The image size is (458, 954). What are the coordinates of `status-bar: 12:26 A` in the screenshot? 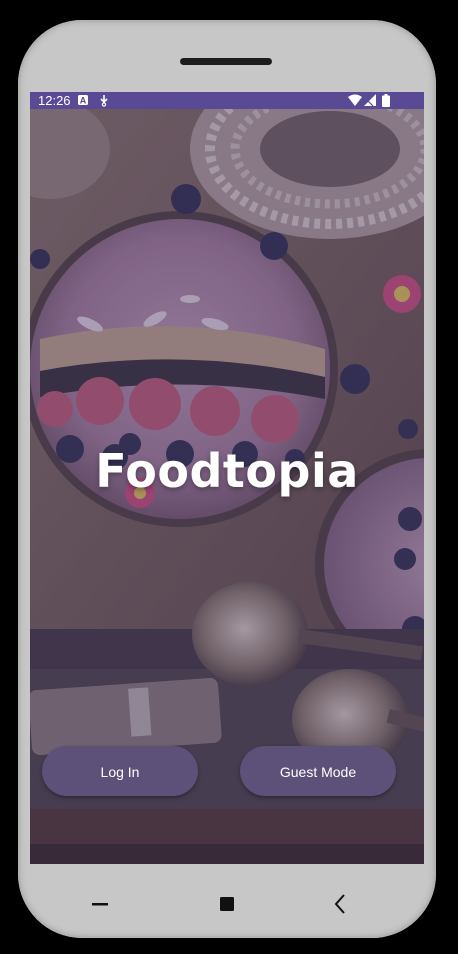 It's located at (227, 100).